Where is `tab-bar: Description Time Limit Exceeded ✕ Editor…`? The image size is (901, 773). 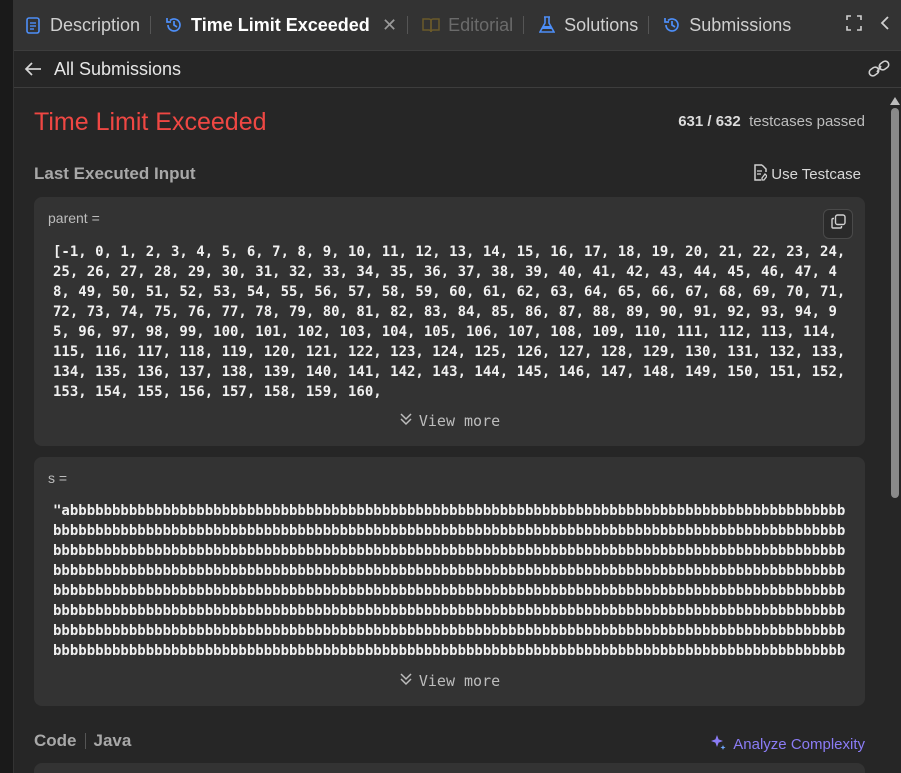 tab-bar: Description Time Limit Exceeded ✕ Editor… is located at coordinates (457, 25).